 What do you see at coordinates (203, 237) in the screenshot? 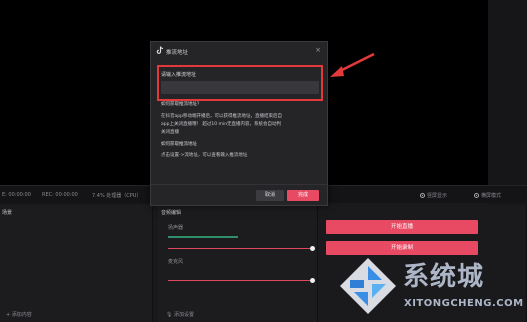
I see `speaker-meter` at bounding box center [203, 237].